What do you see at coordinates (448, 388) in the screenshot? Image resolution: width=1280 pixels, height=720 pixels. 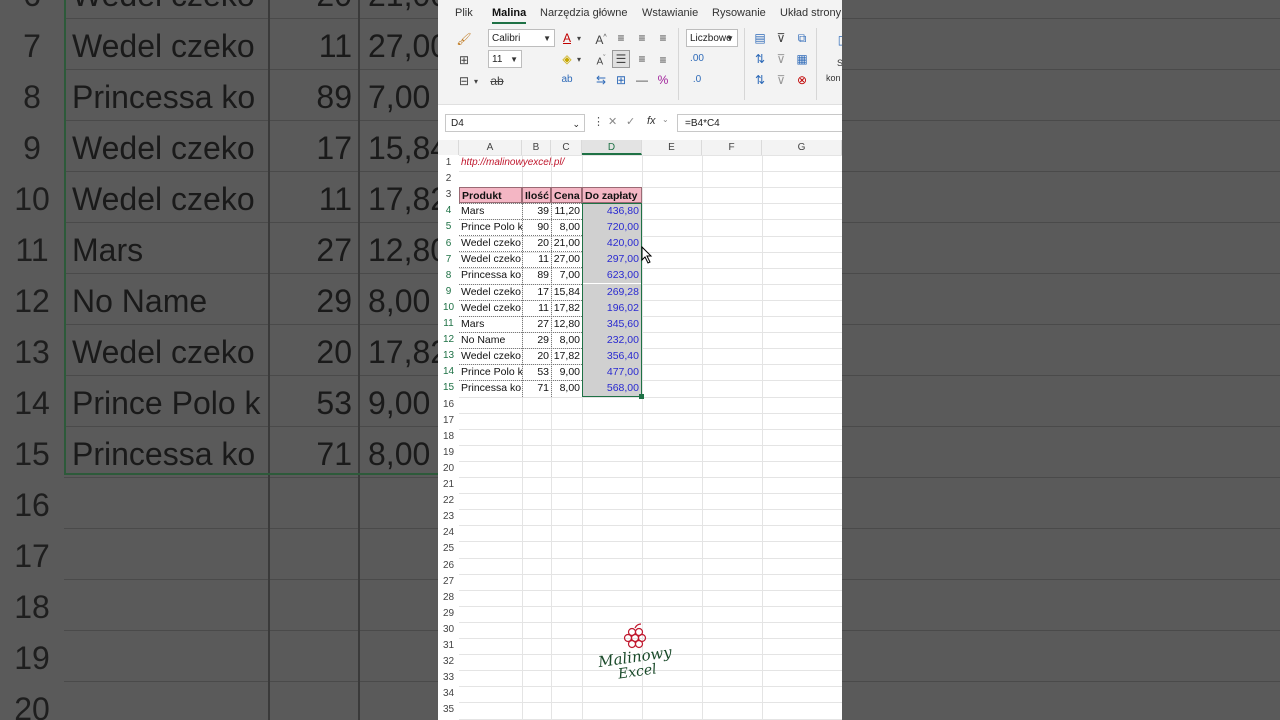 I see `row-header-15: 15` at bounding box center [448, 388].